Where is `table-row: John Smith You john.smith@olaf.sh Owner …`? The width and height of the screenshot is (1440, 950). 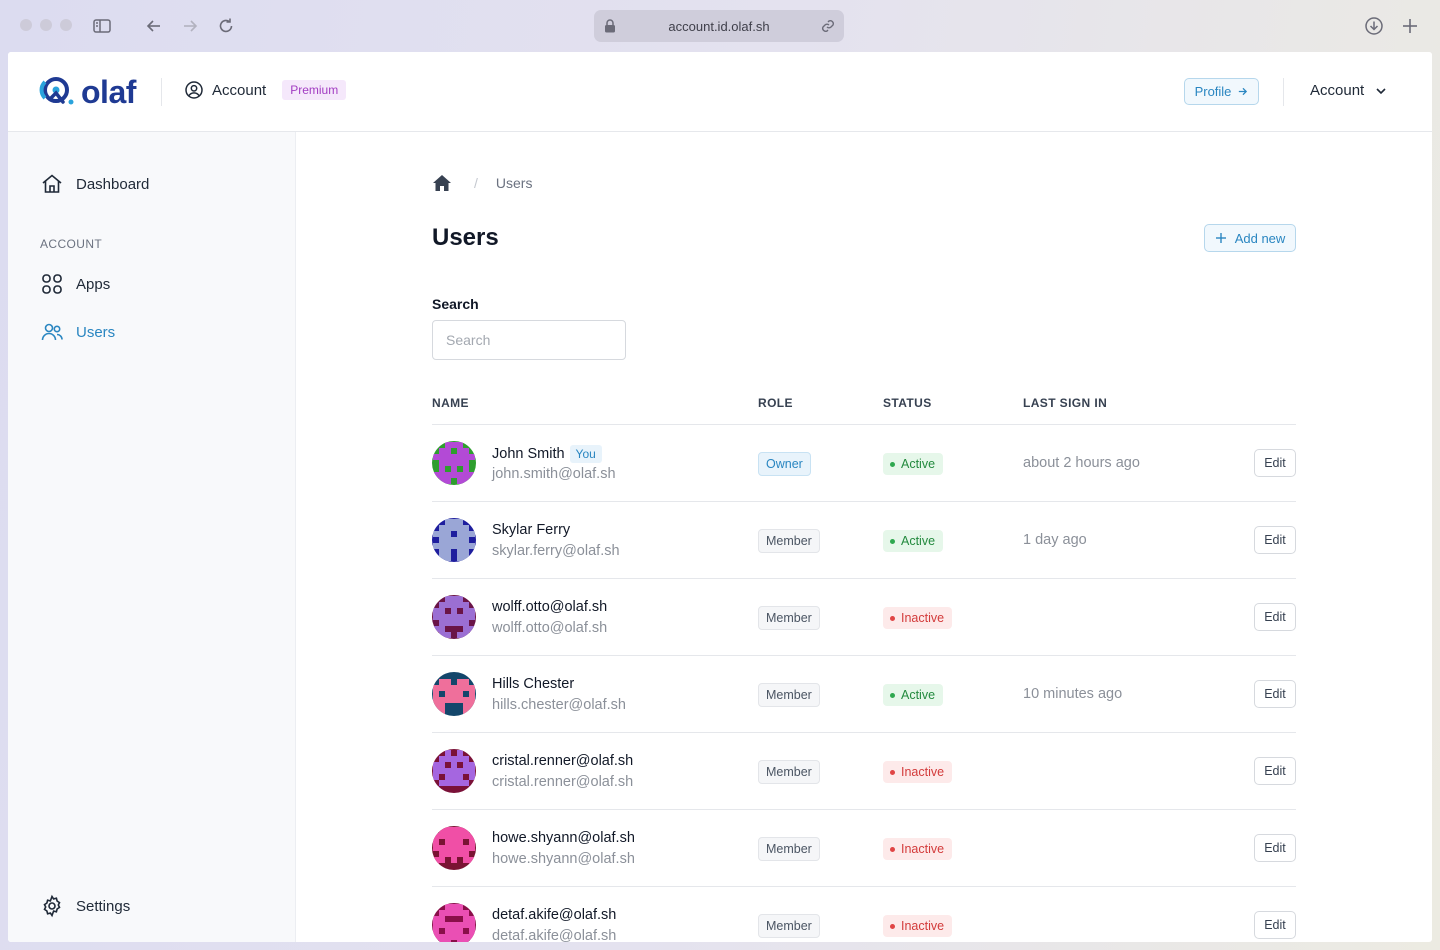 table-row: John Smith You john.smith@olaf.sh Owner … is located at coordinates (864, 463).